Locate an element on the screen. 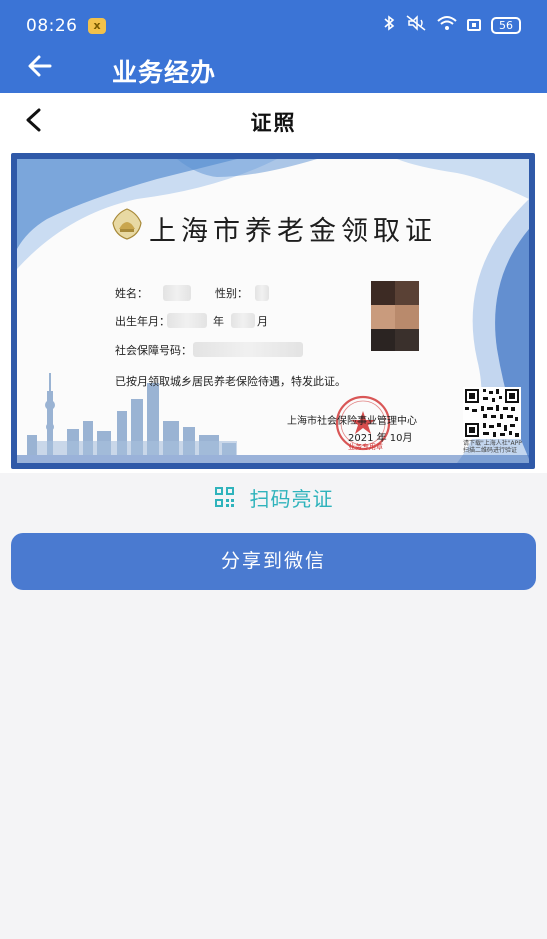  sub-header: 证照 is located at coordinates (273, 121).